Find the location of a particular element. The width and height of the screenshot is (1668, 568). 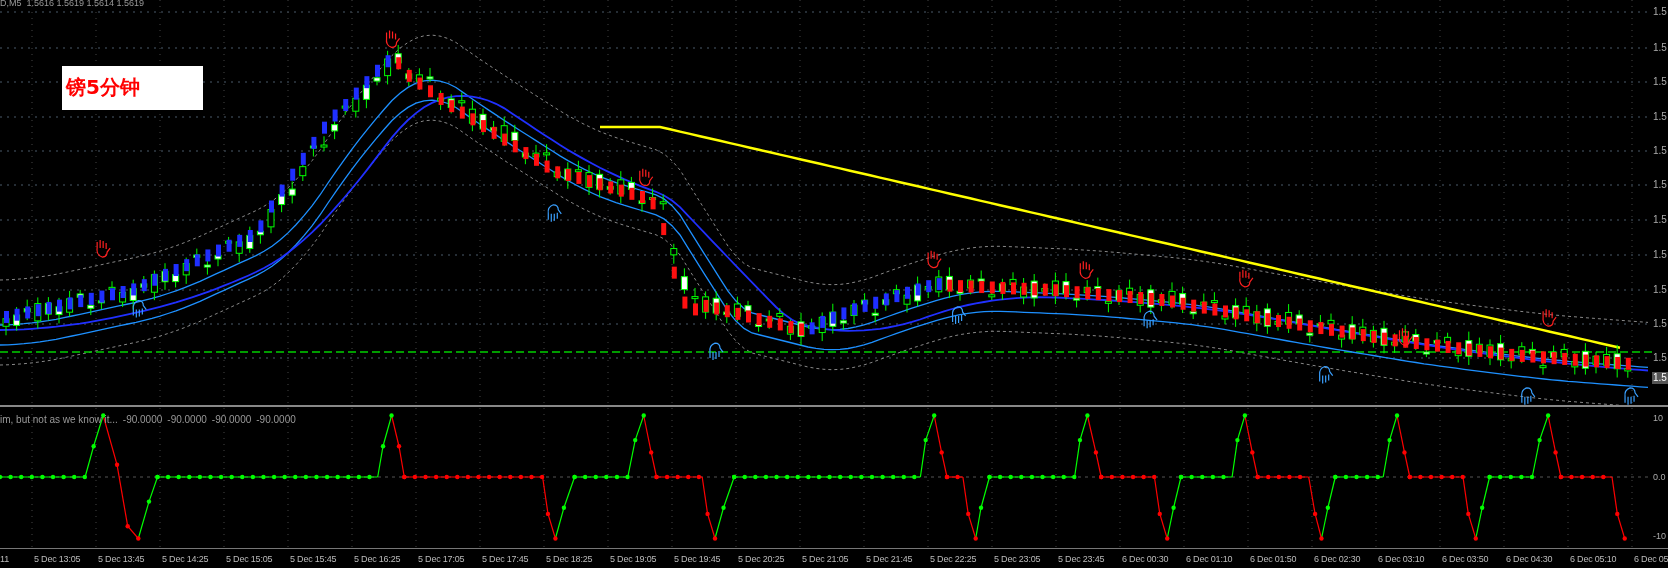

indicator-axis-label: -10 is located at coordinates (1659, 536).